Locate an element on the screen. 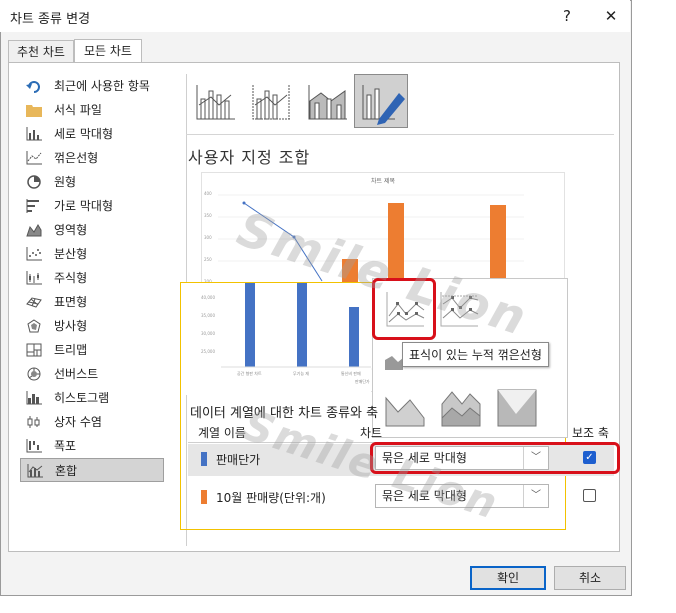 The image size is (676, 613). preview-axis-tick: 400 is located at coordinates (208, 193).